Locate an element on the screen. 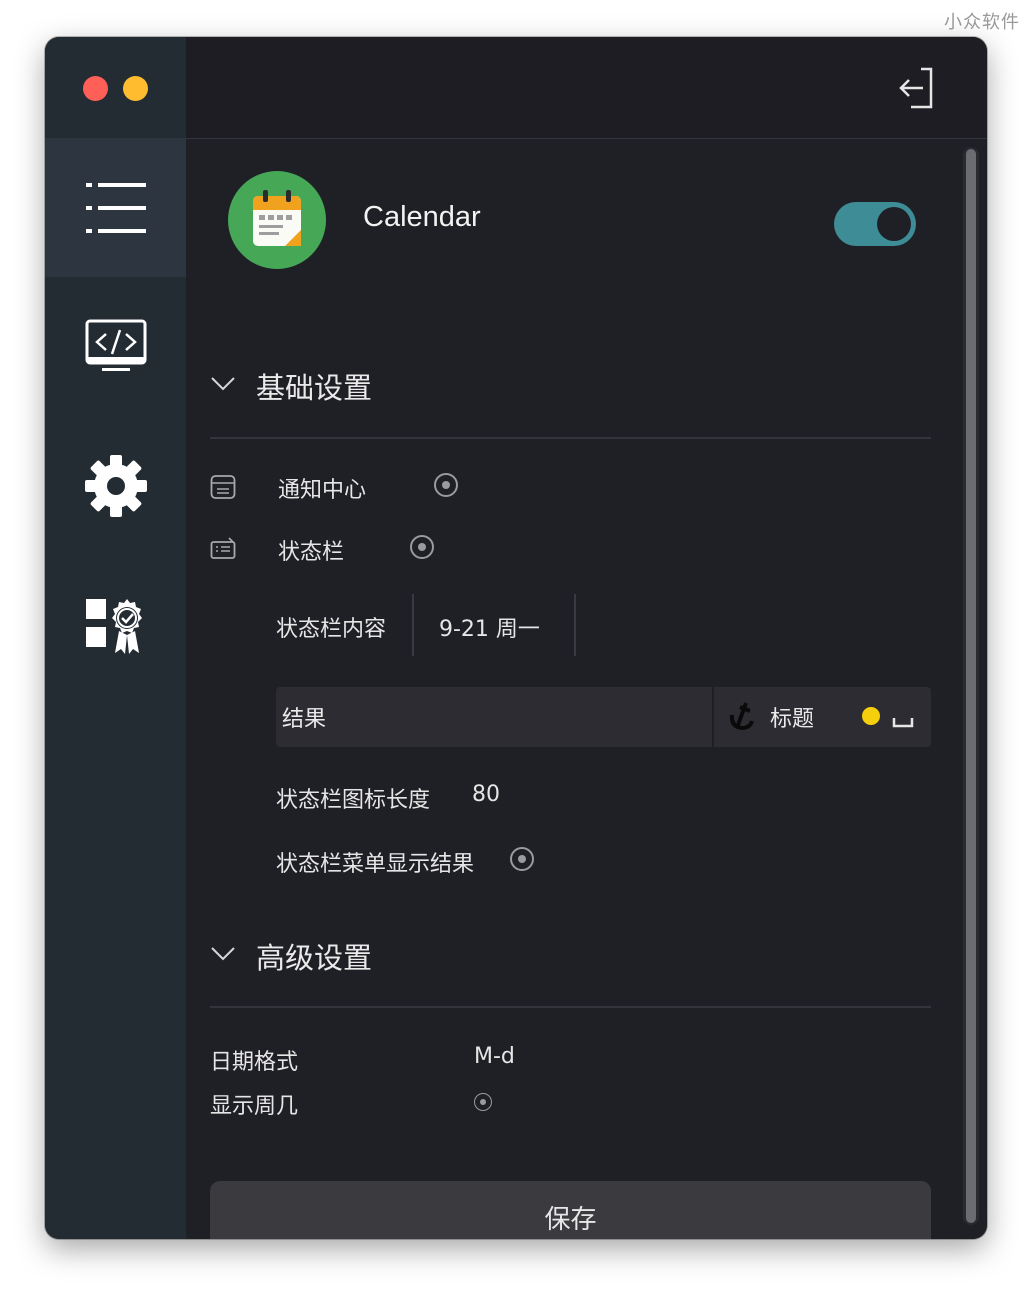  watermark: 小众软件 is located at coordinates (982, 22).